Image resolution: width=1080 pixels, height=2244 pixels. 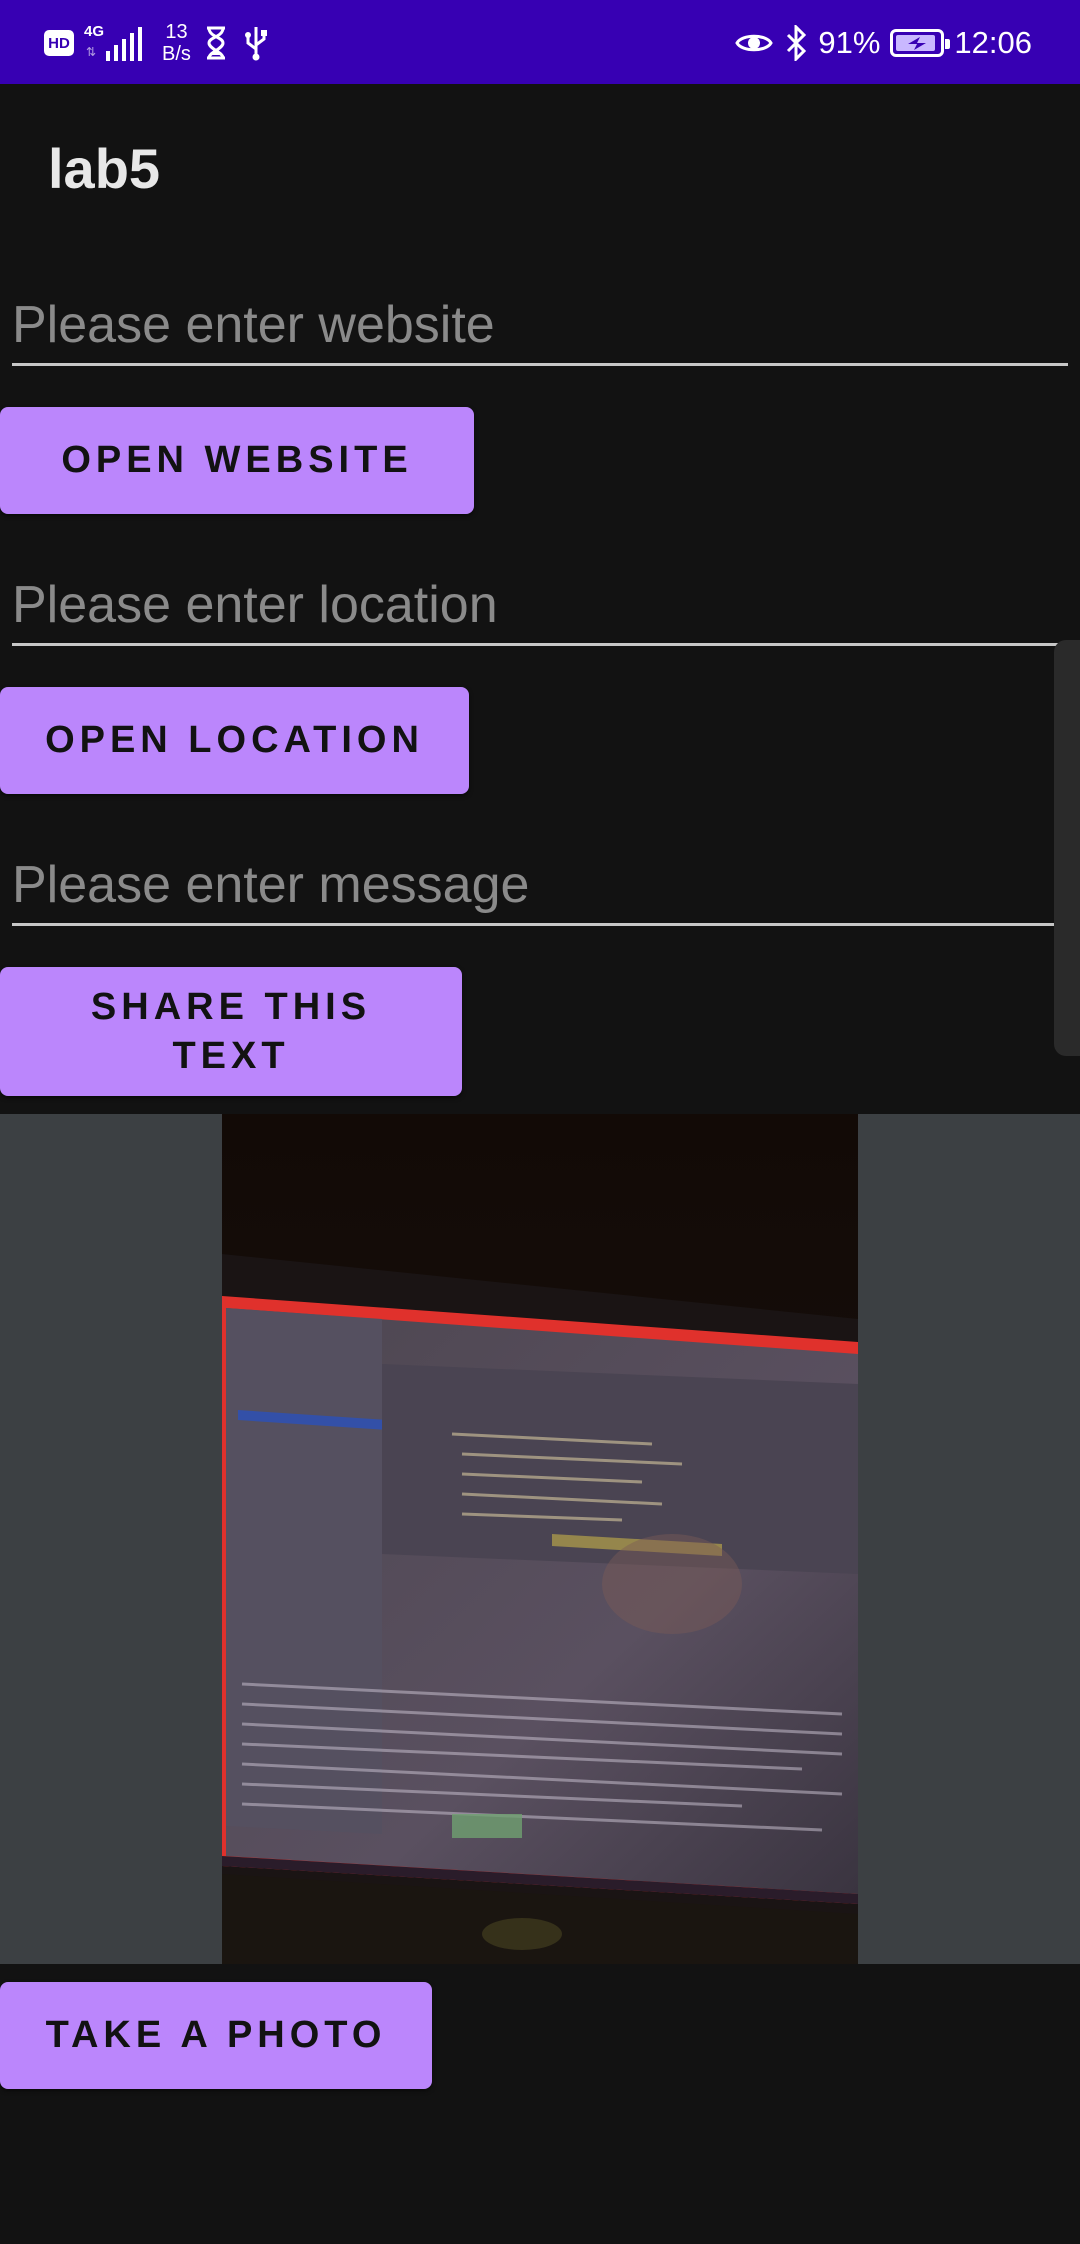 What do you see at coordinates (113, 43) in the screenshot?
I see `signal-icon: 4G ⇅` at bounding box center [113, 43].